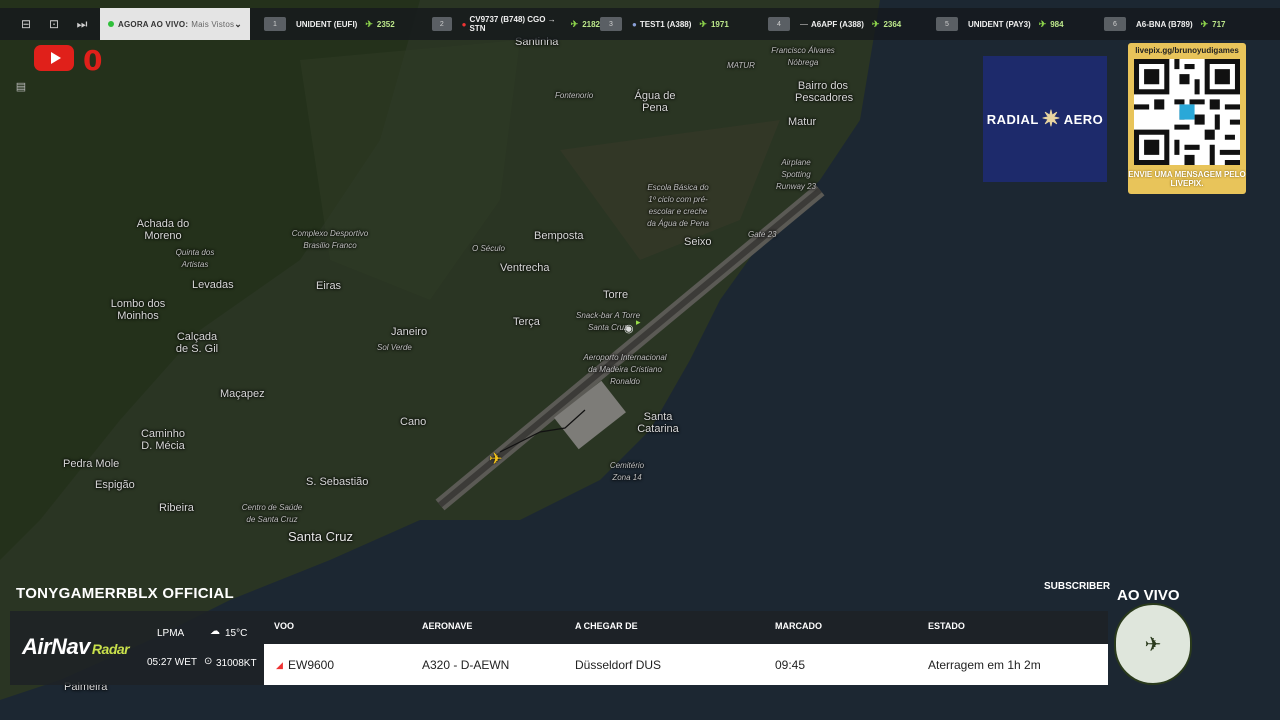 The width and height of the screenshot is (1280, 720). Describe the element at coordinates (385, 24) in the screenshot. I see `flight-count: 2352` at that location.